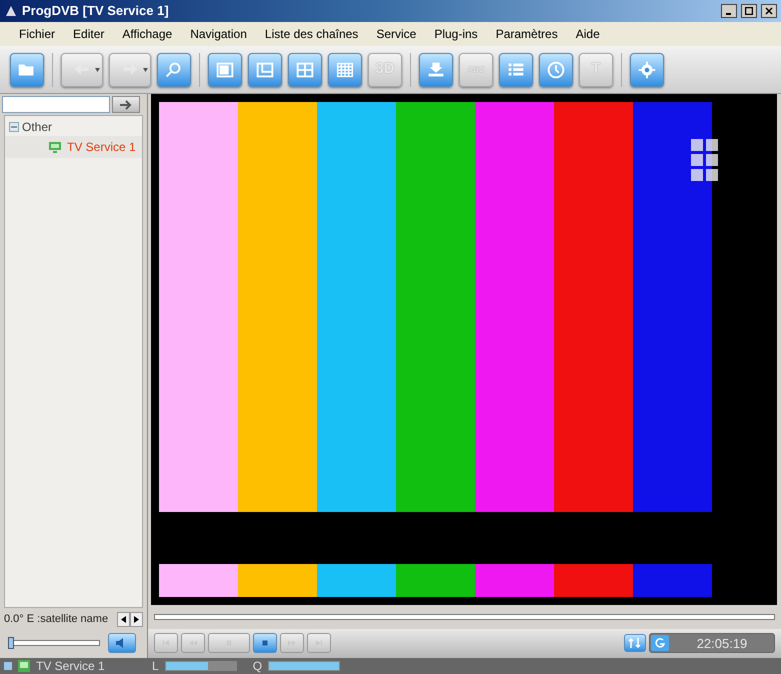 The width and height of the screenshot is (781, 674). What do you see at coordinates (456, 34) in the screenshot?
I see `menu-item: Plug-ins` at bounding box center [456, 34].